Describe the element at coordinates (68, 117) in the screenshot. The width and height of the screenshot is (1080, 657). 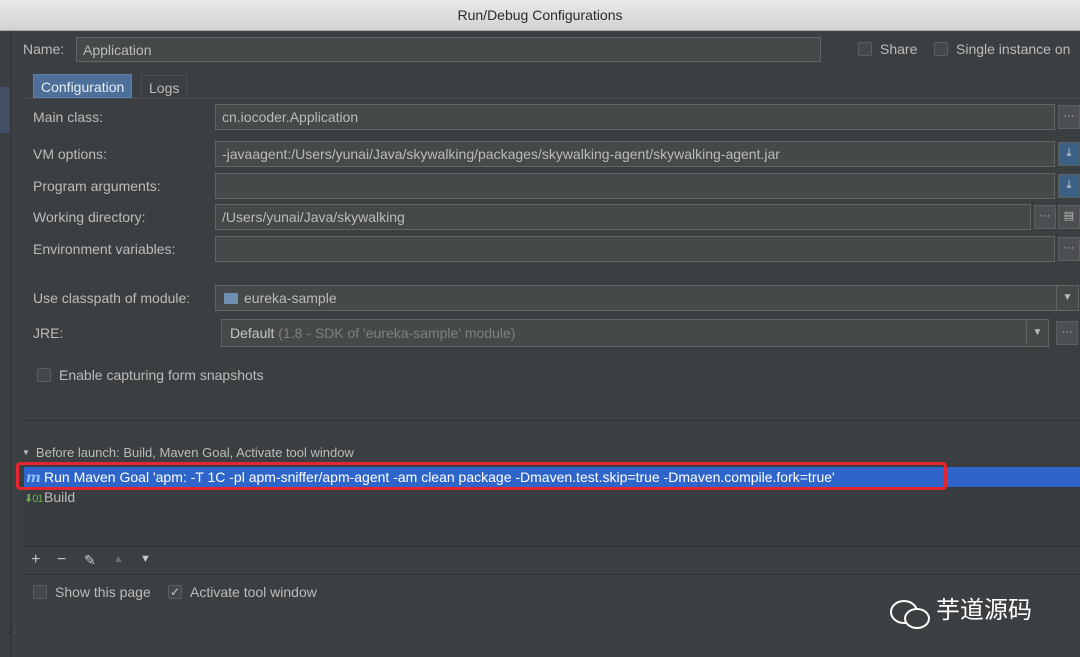
I see `main-class-label: Main class:` at that location.